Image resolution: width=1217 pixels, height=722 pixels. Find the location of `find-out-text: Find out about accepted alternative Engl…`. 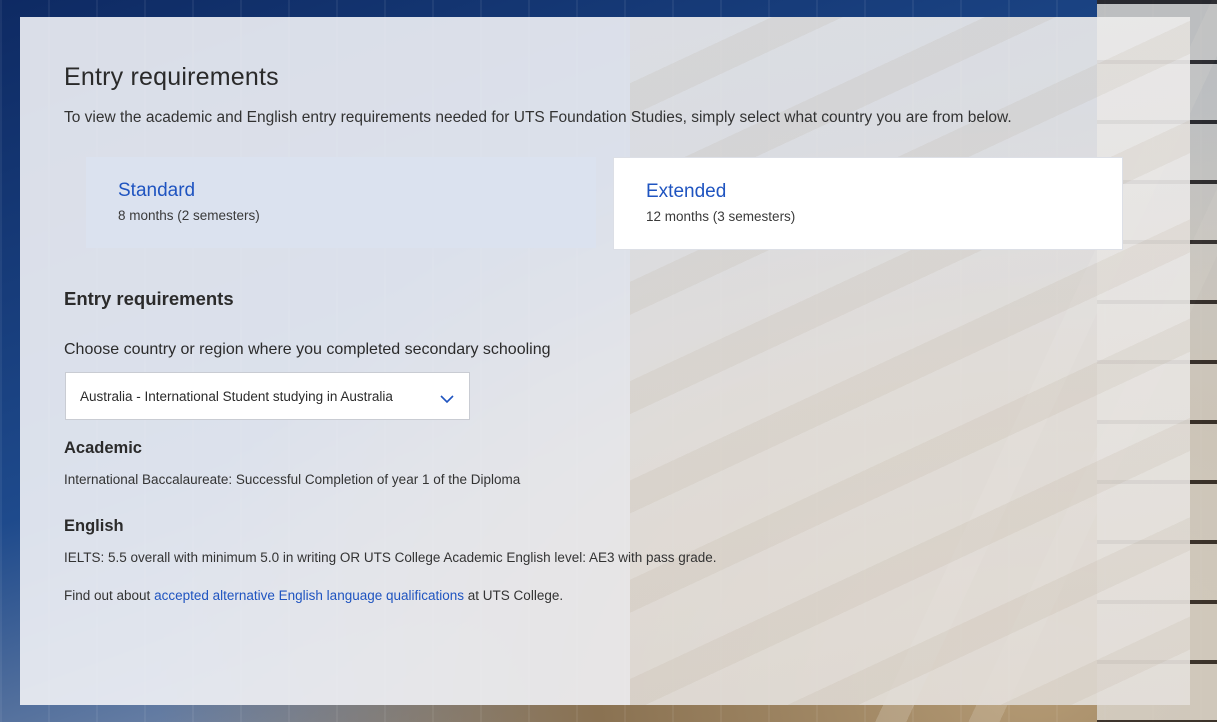

find-out-text: Find out about accepted alternative Engl… is located at coordinates (313, 595).